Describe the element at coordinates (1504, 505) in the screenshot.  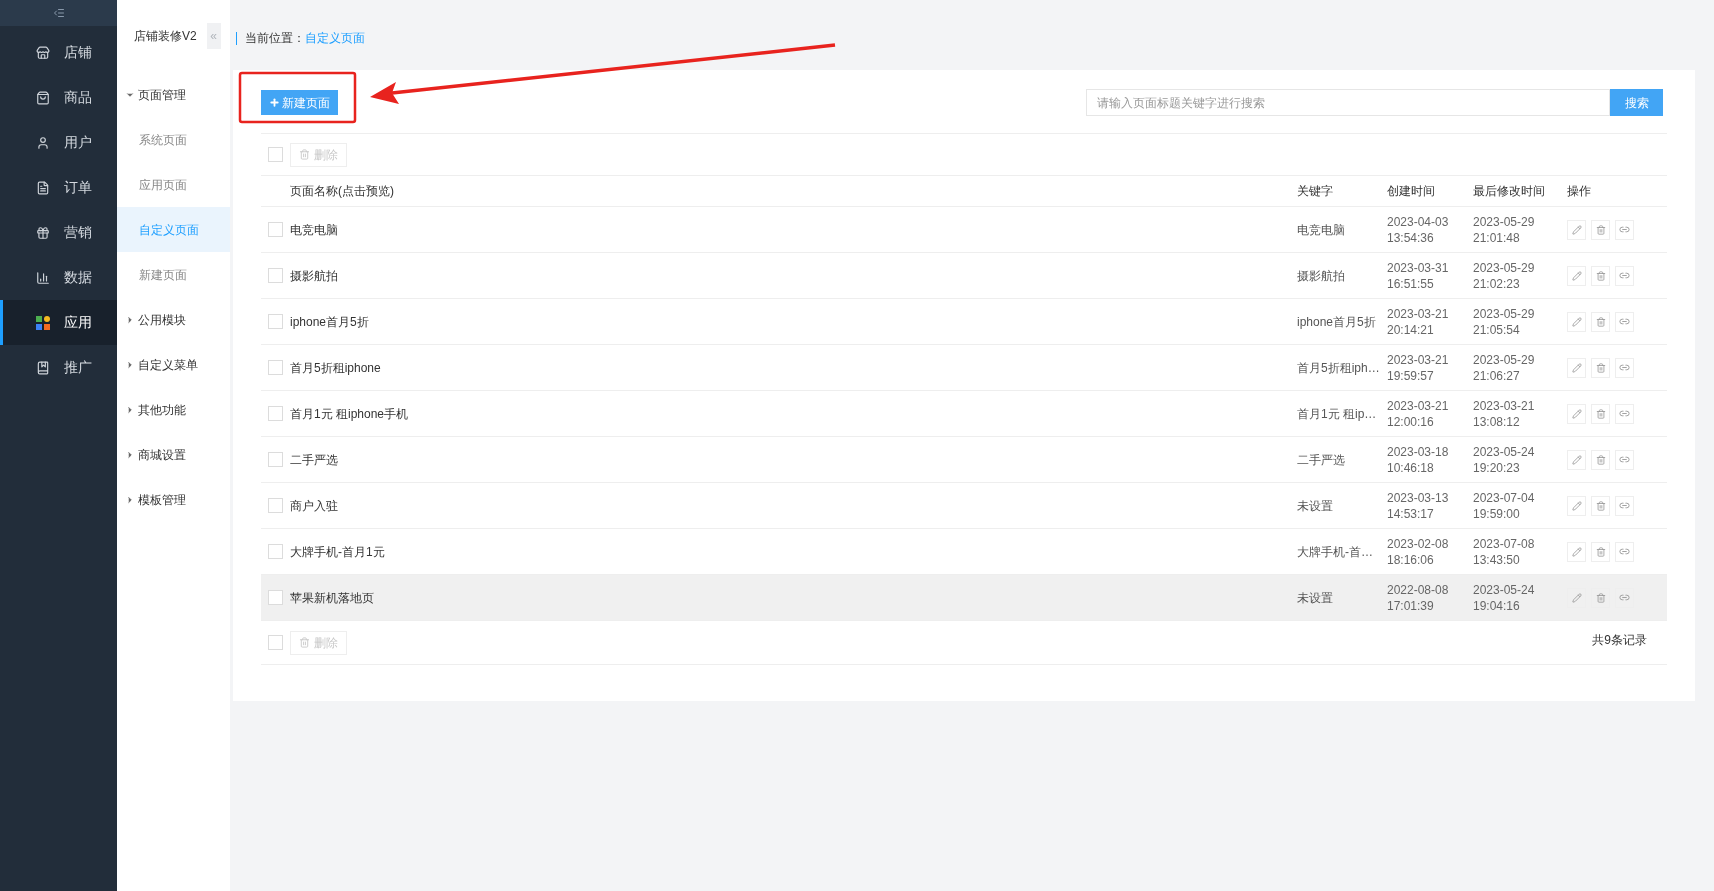
I see `modified-time-cell: 2023-07-04 19:59:00` at that location.